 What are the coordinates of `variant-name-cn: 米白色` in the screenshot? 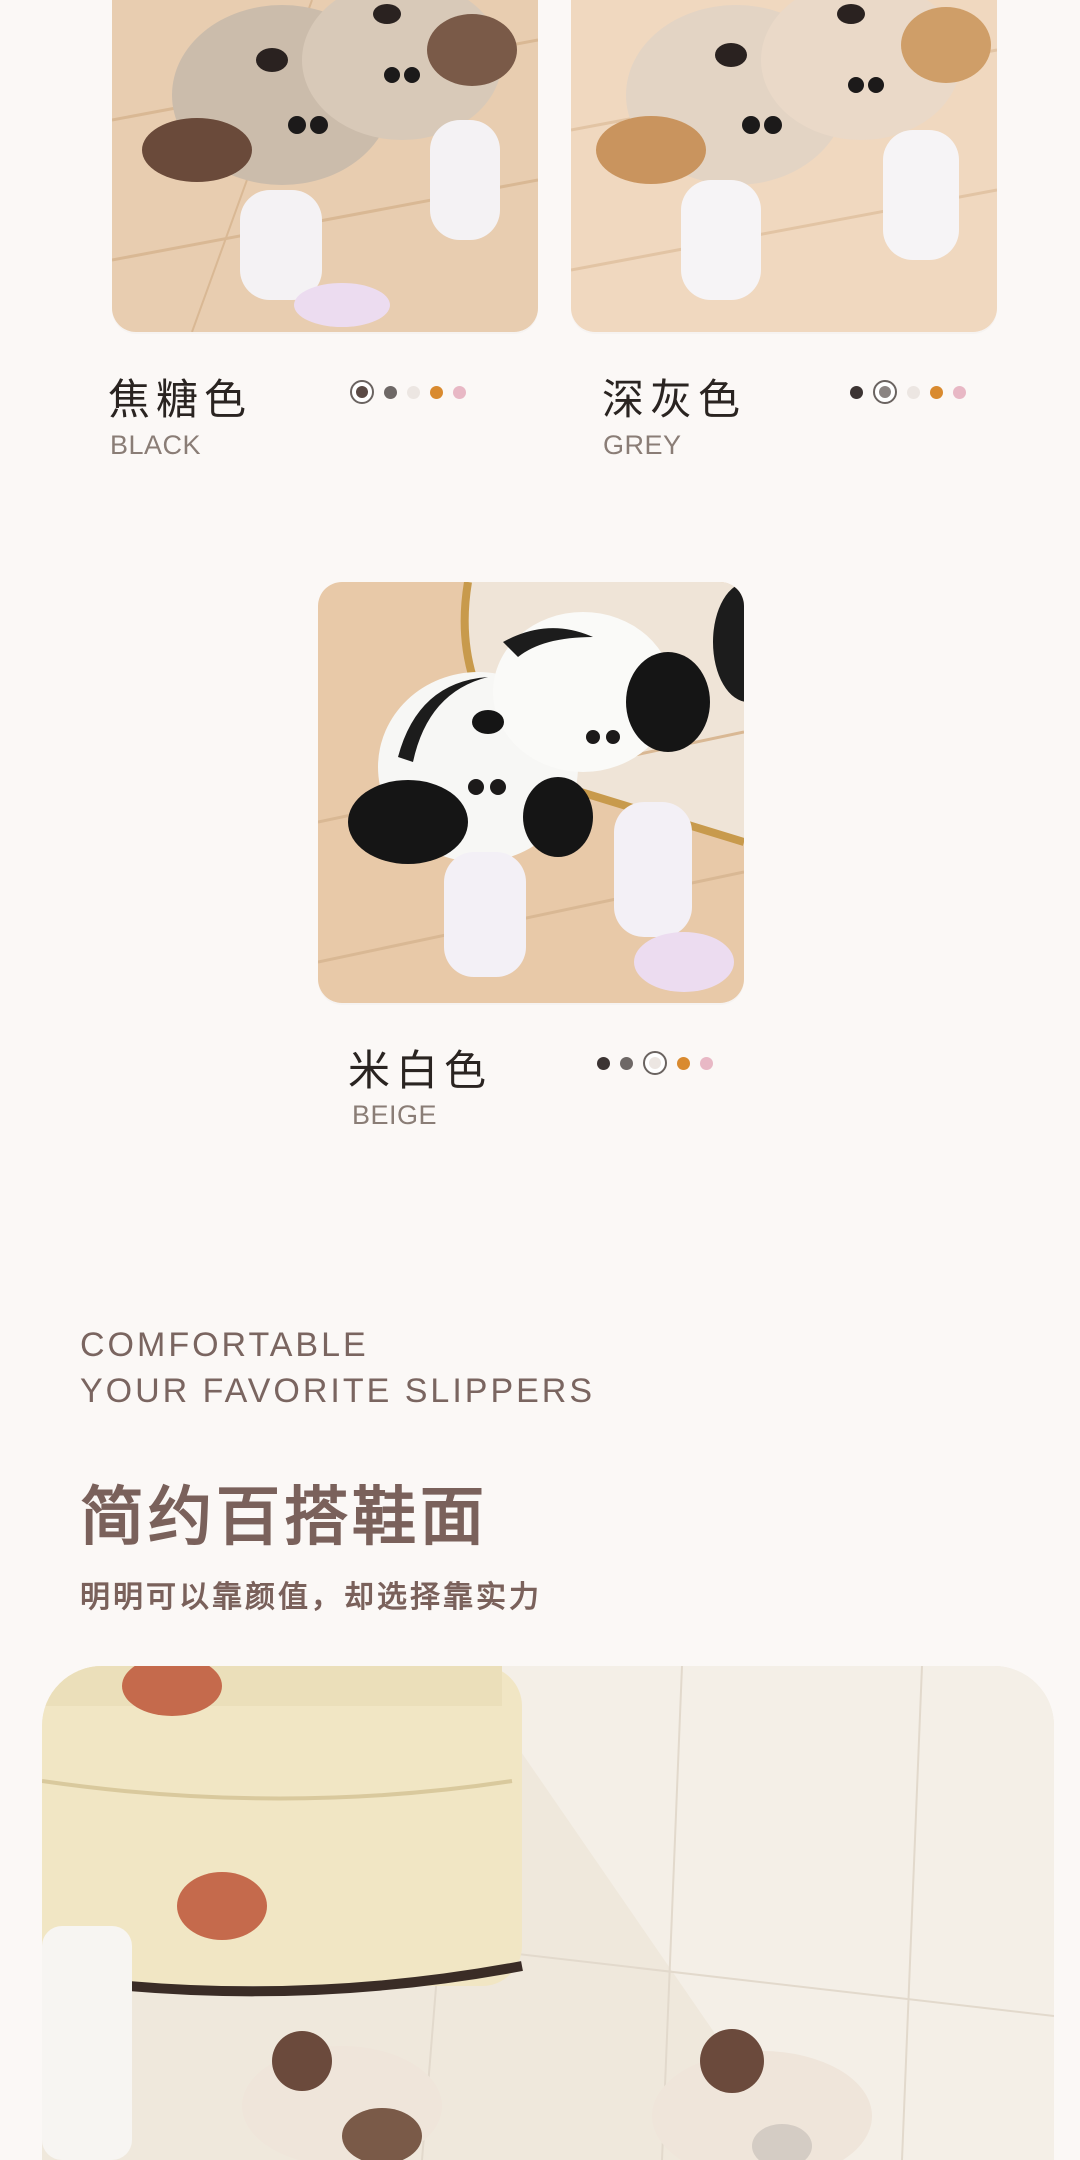 It's located at (420, 1070).